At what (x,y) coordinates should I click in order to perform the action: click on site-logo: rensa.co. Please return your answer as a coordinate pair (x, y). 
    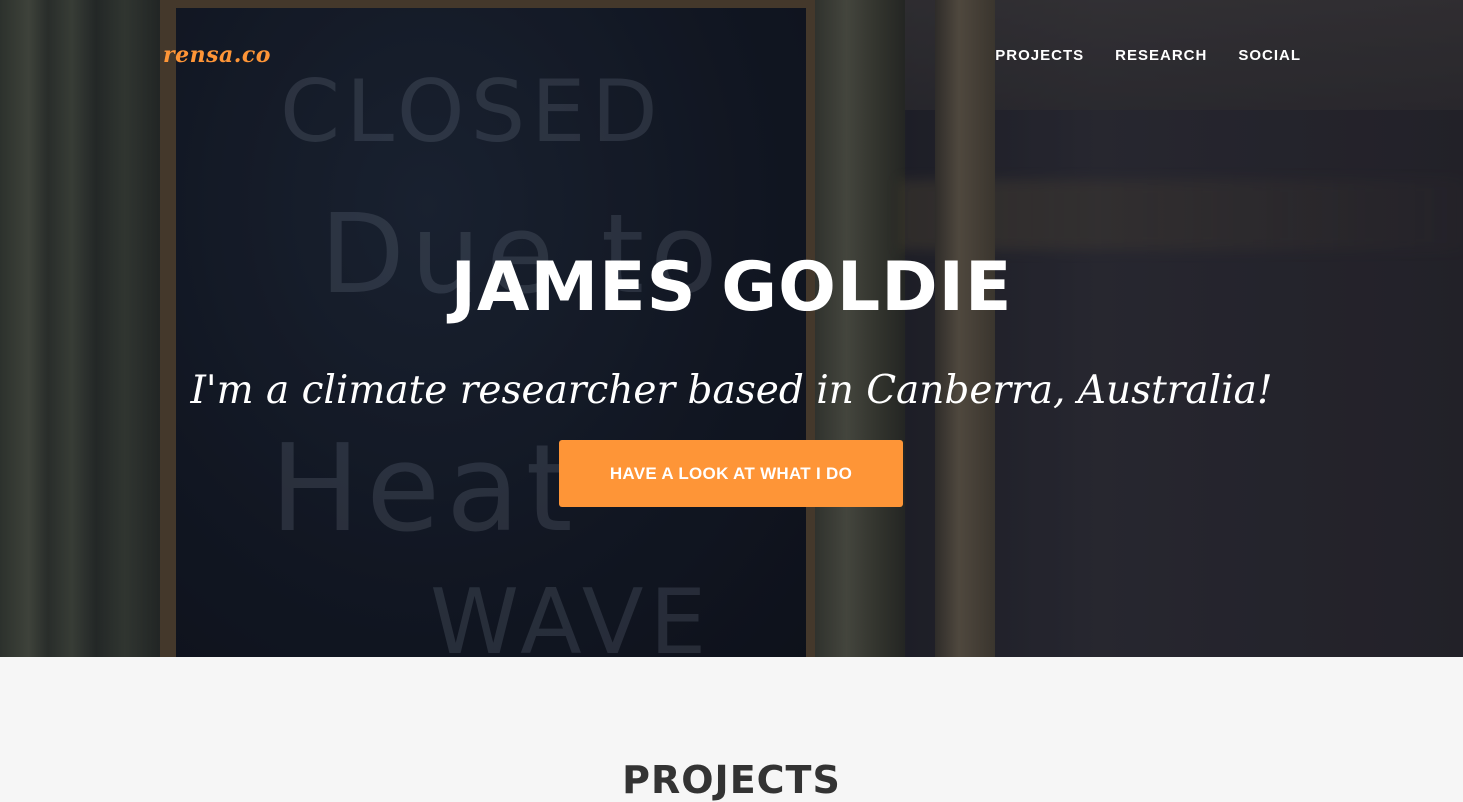
    Looking at the image, I should click on (217, 55).